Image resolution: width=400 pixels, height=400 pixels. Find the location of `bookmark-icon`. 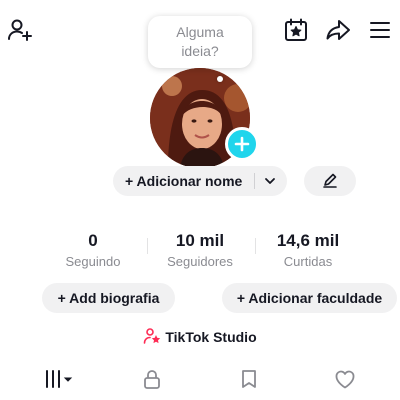

bookmark-icon is located at coordinates (249, 381).